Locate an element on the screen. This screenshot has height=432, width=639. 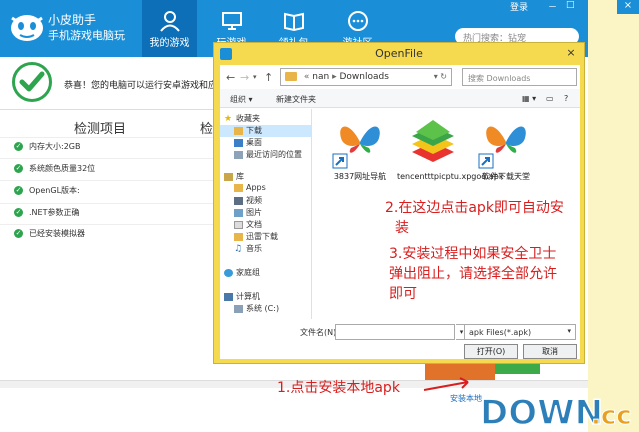
app-logo-icon is located at coordinates (27, 28).